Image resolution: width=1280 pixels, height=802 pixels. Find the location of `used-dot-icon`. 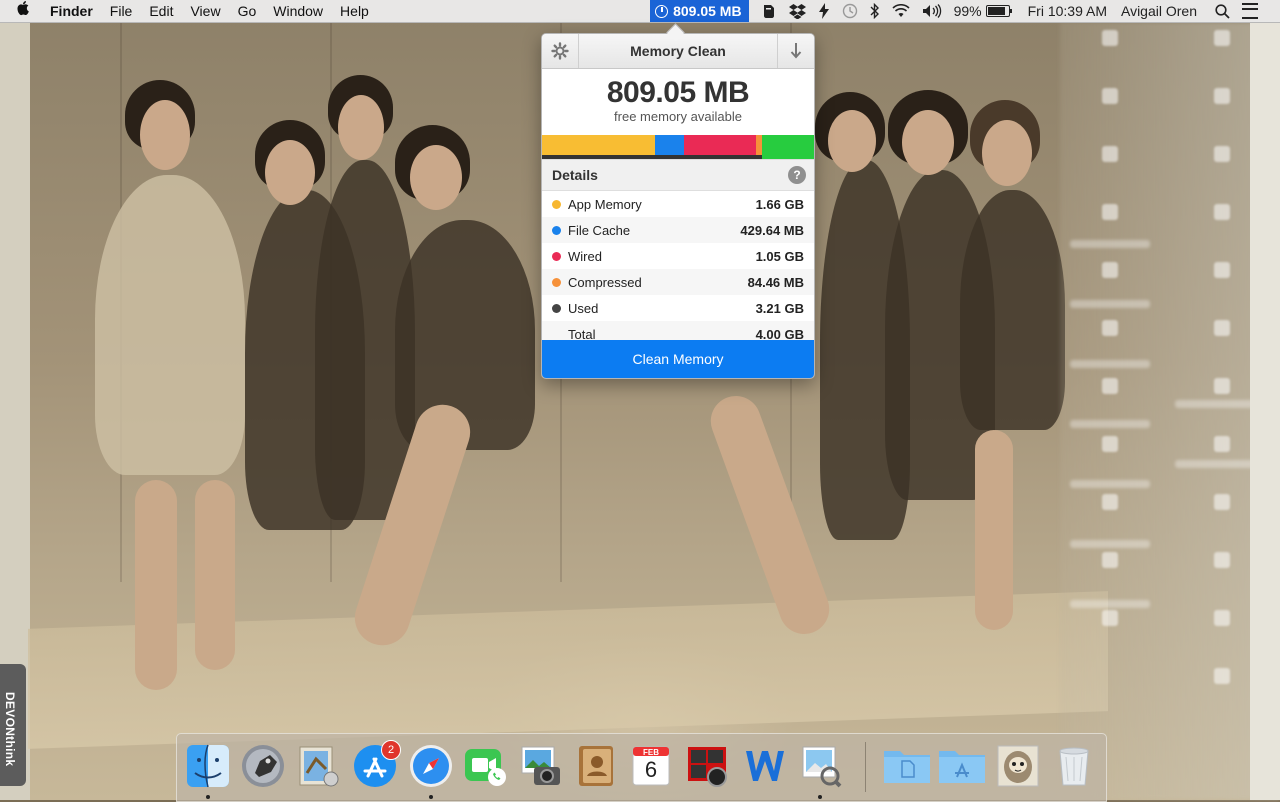

used-dot-icon is located at coordinates (556, 308).